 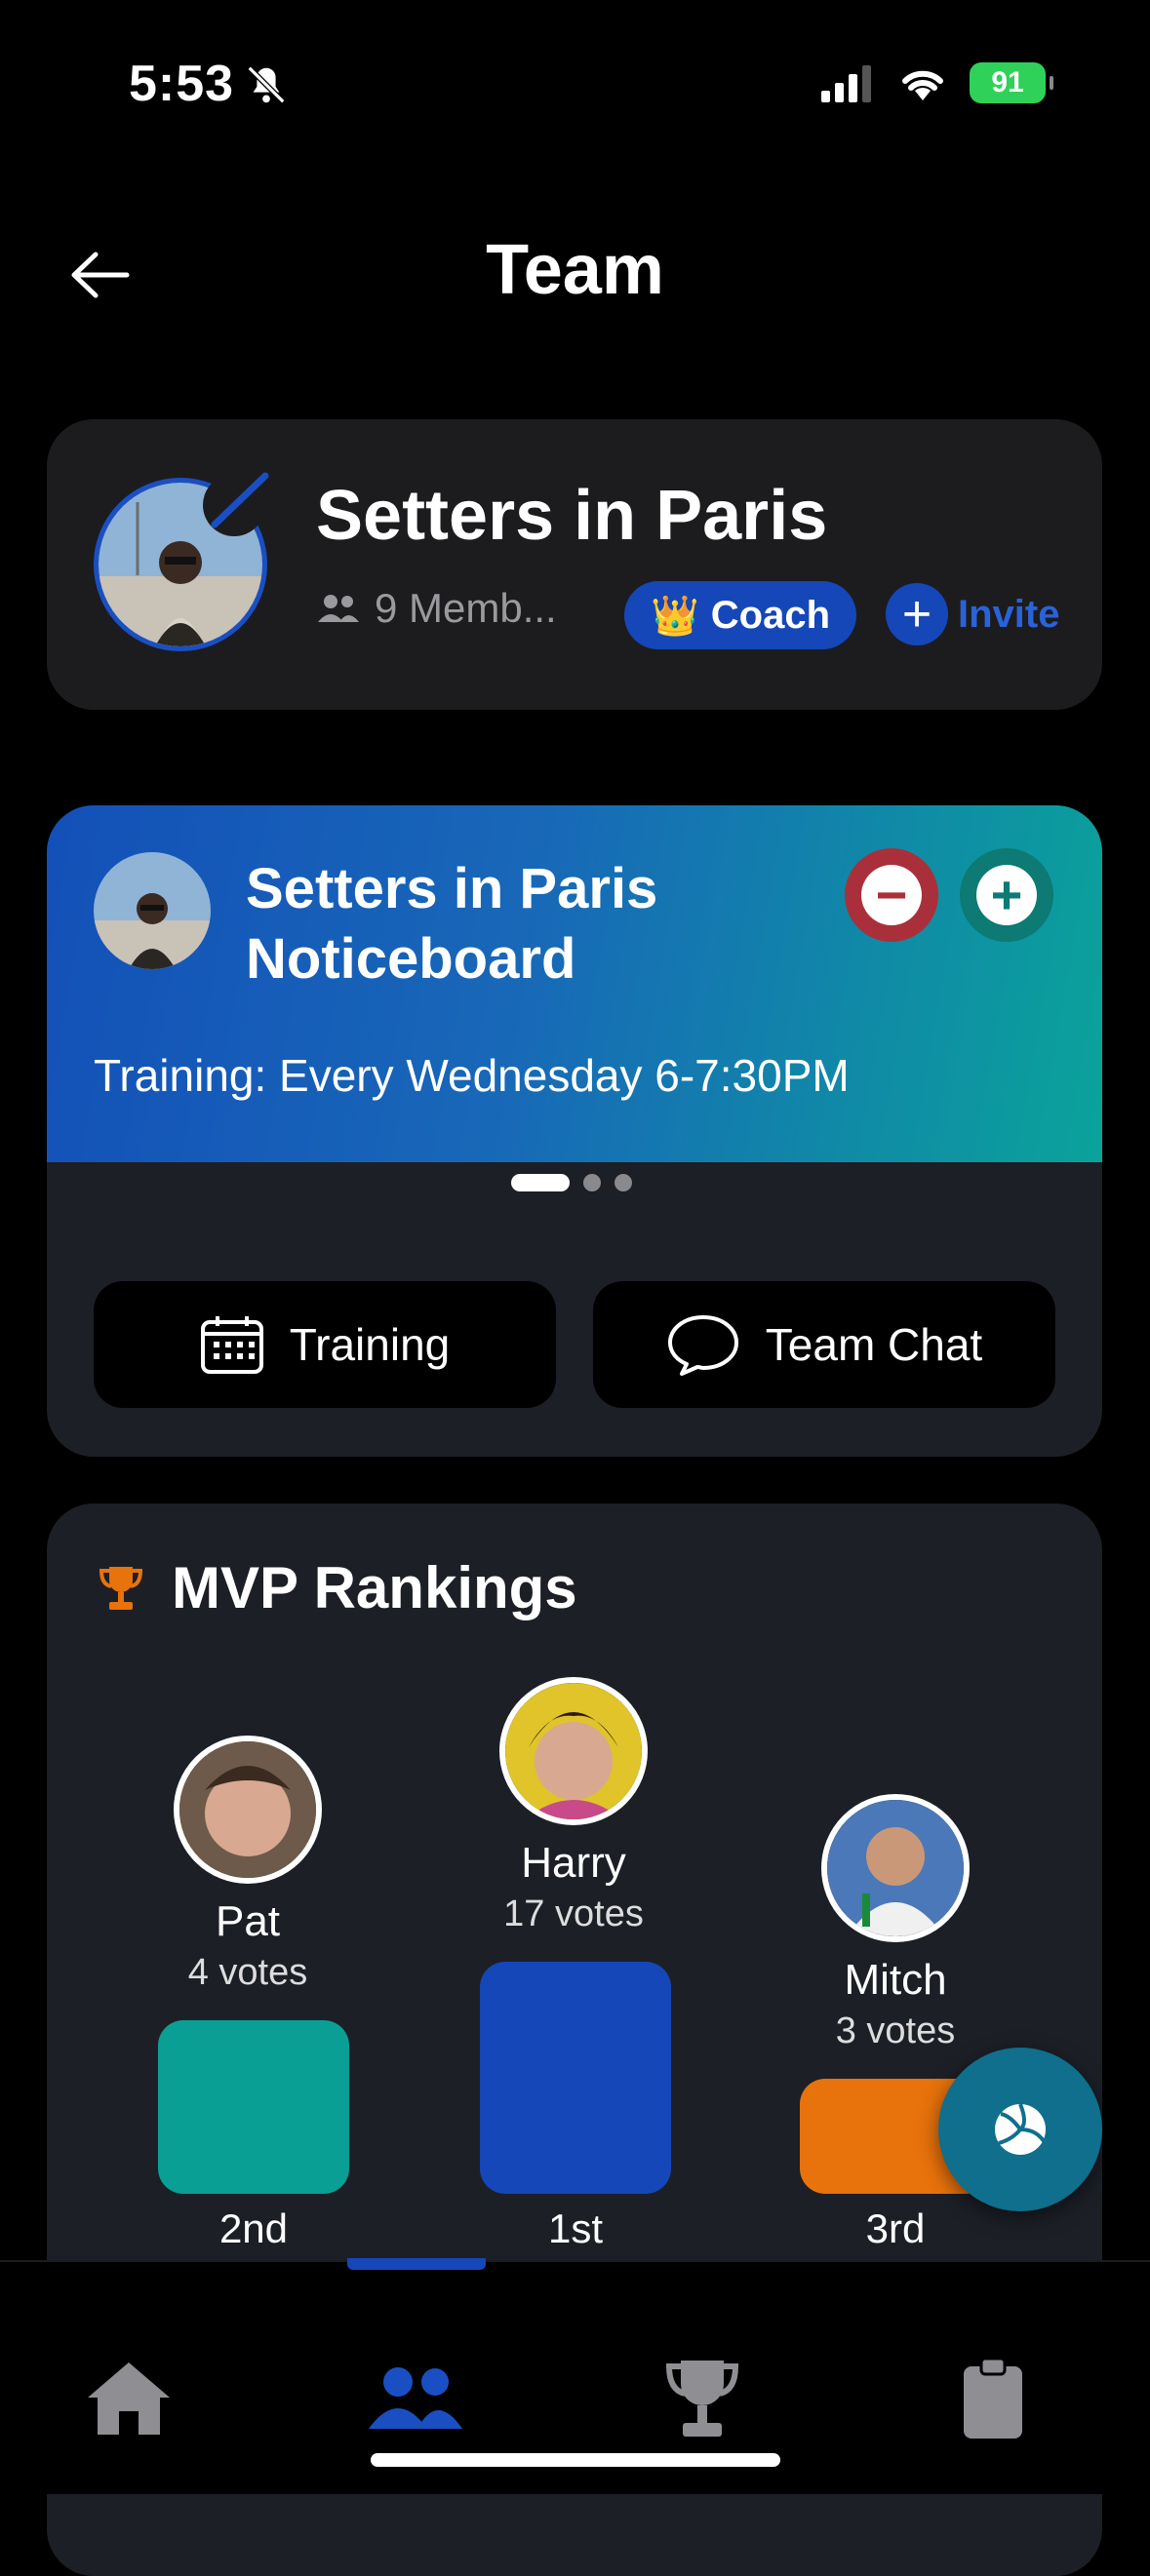 I want to click on coach-label: Coach, so click(x=770, y=615).